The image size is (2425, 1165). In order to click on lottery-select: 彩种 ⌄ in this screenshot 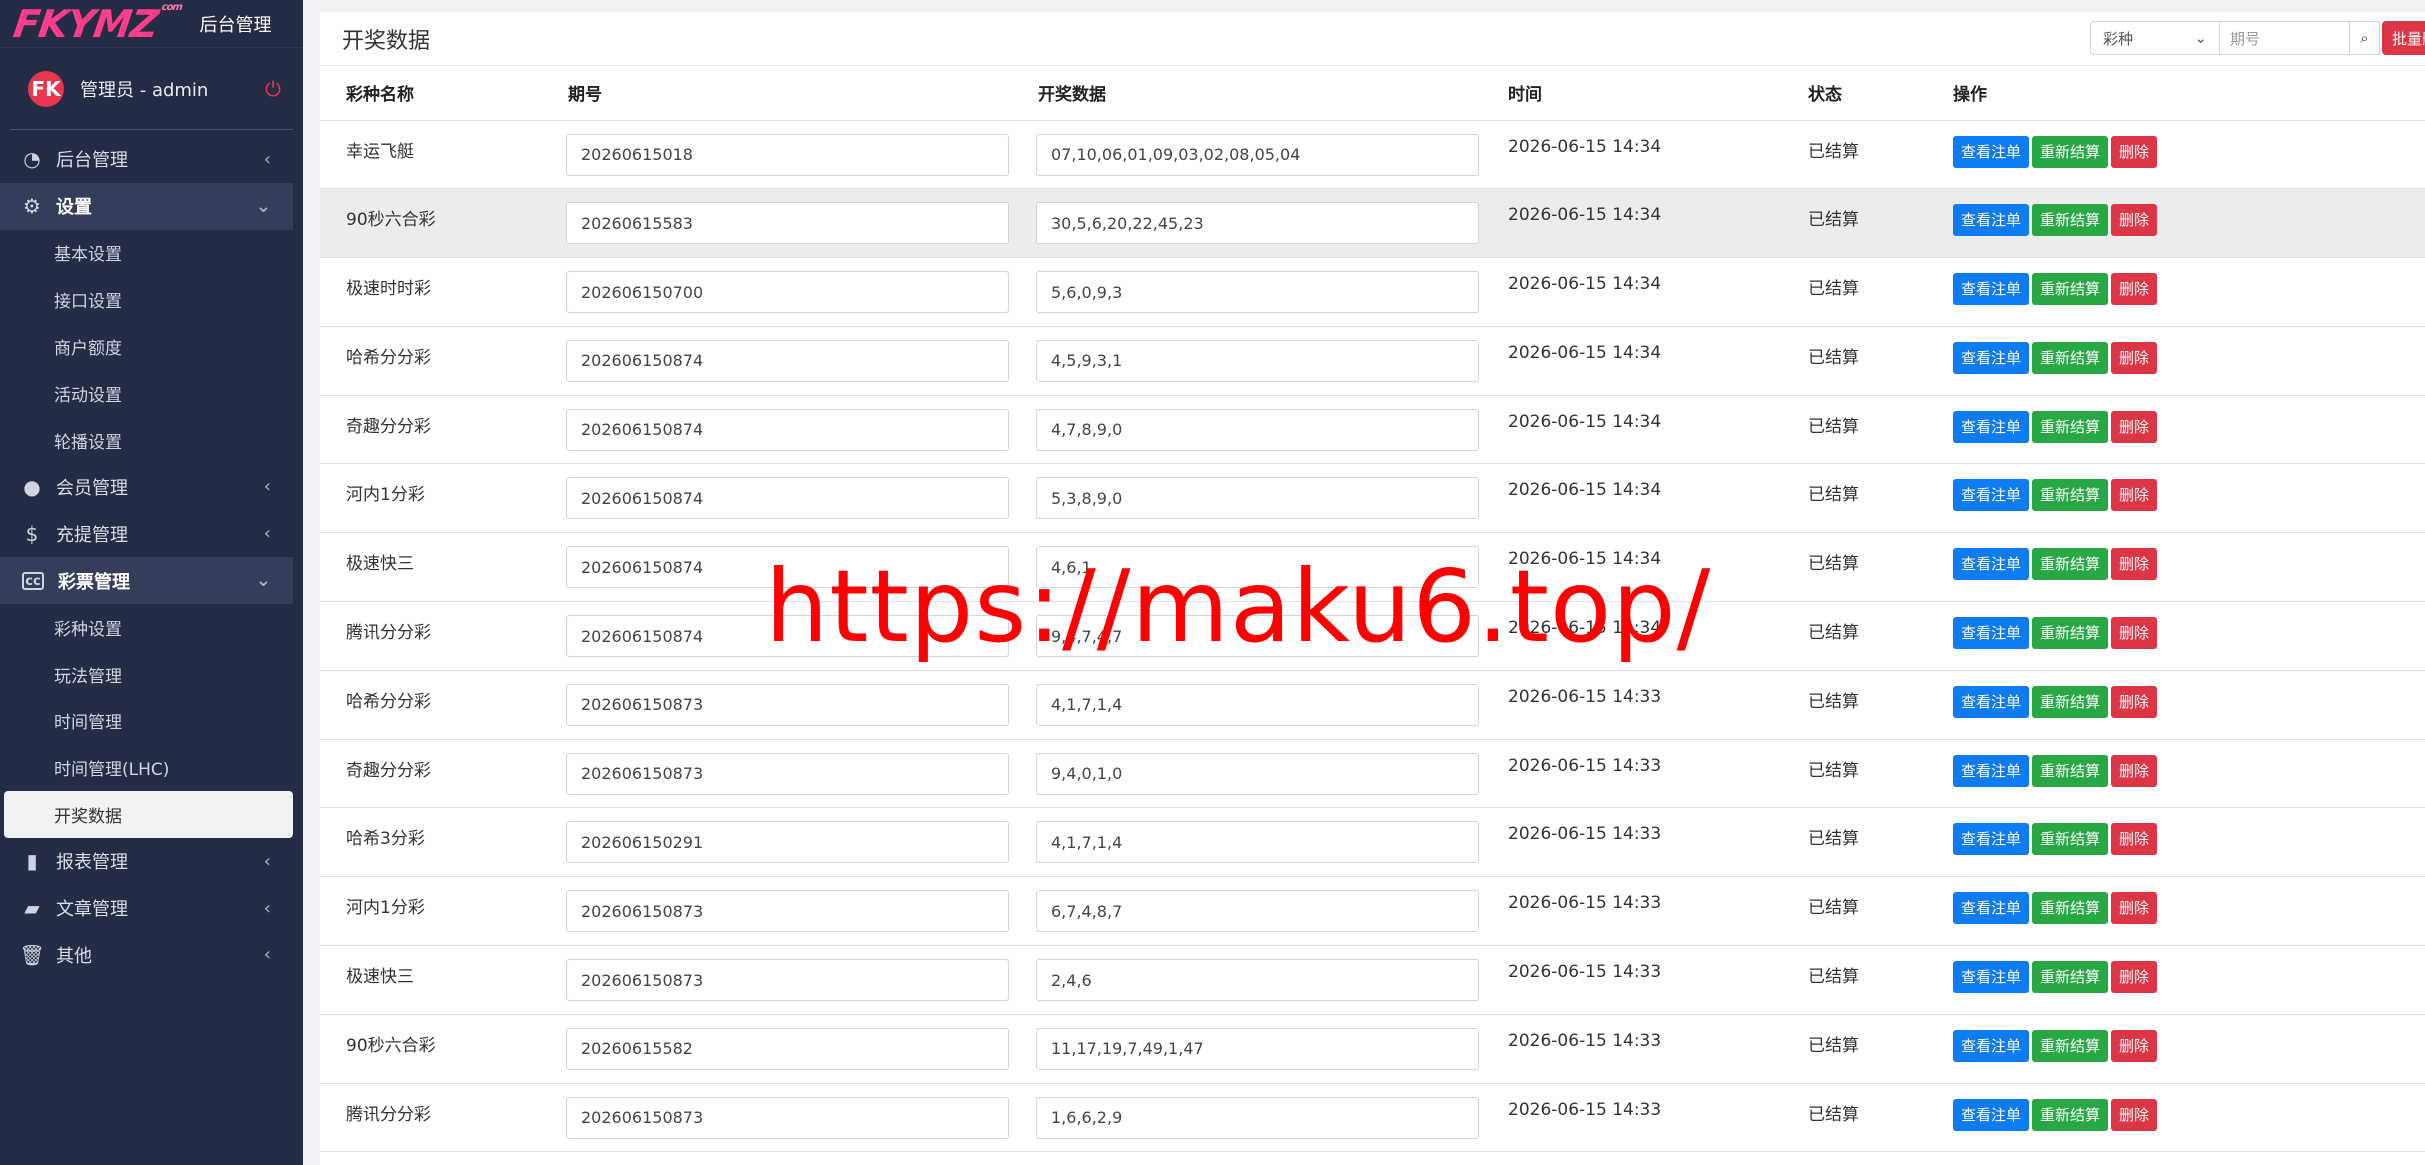, I will do `click(2155, 38)`.